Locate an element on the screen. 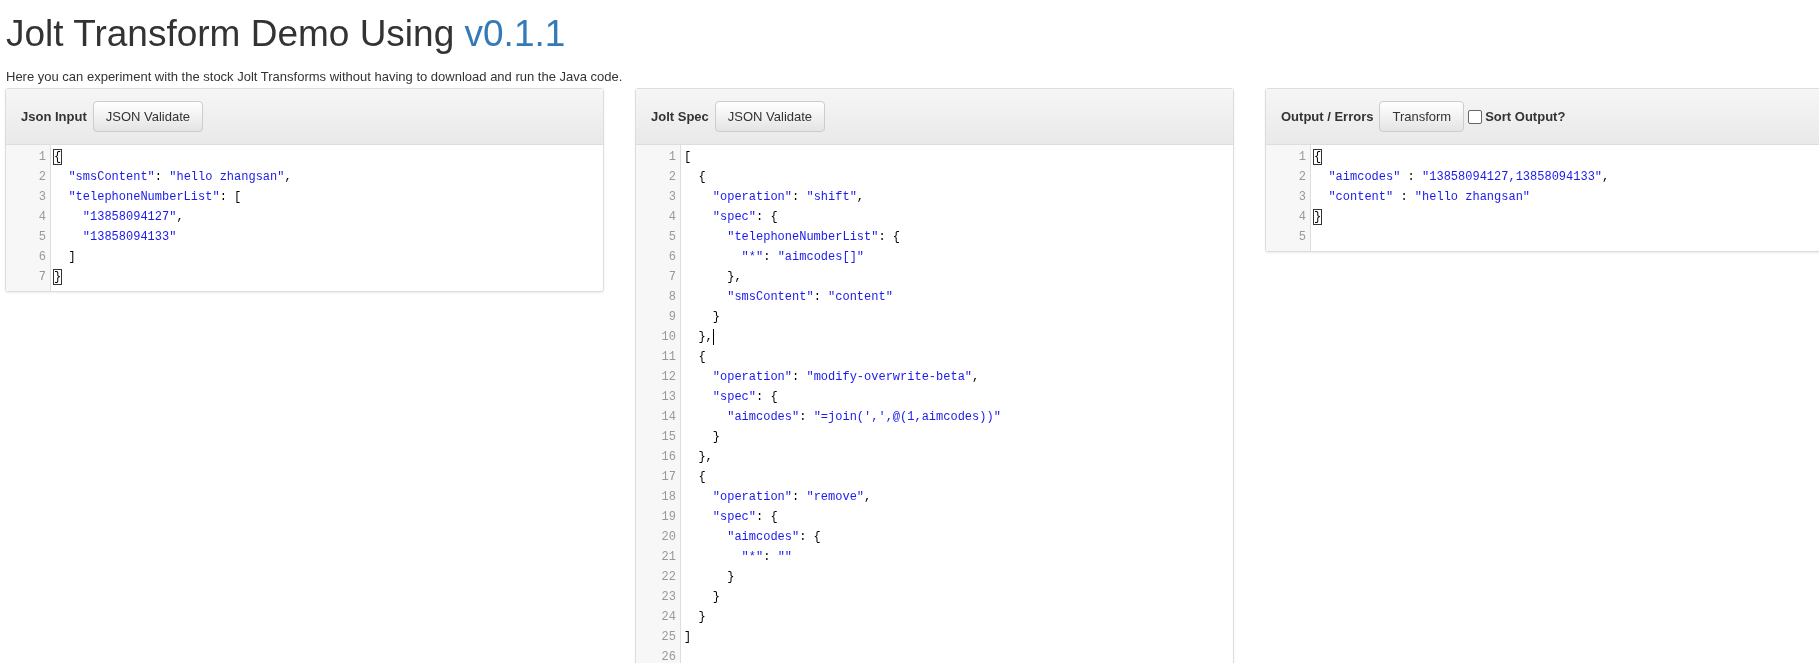 The height and width of the screenshot is (663, 1819). checkbox-label: Sort Output? is located at coordinates (1525, 116).